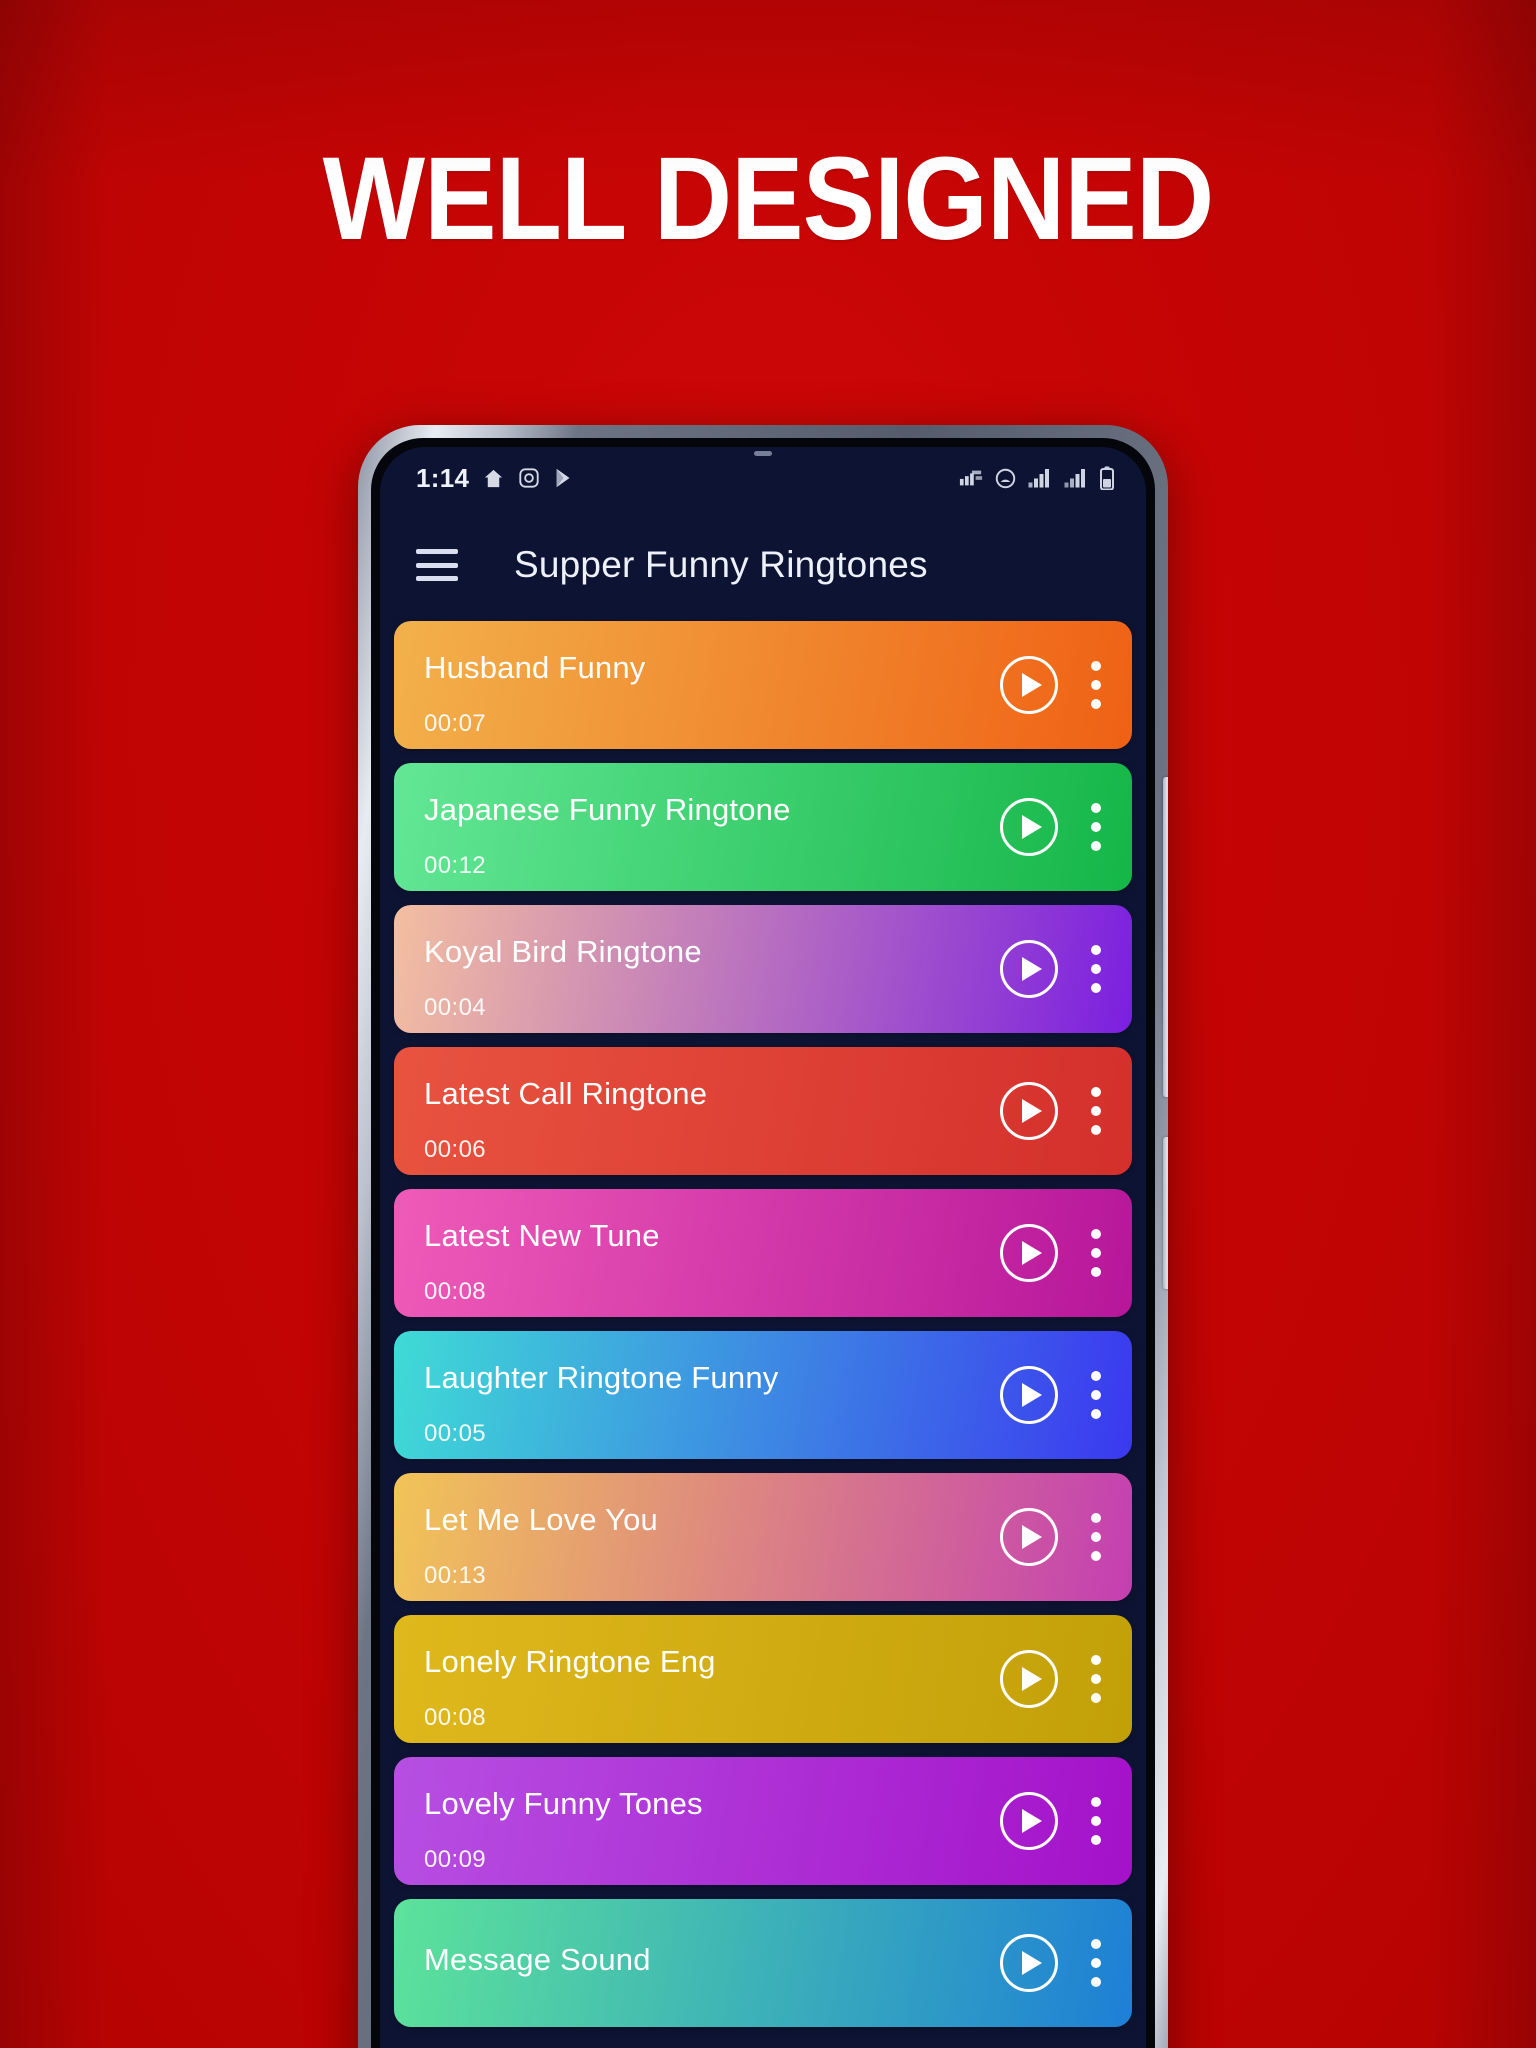 This screenshot has width=1536, height=2048. I want to click on ringtone-title: Koyal Bird Ringtone, so click(563, 951).